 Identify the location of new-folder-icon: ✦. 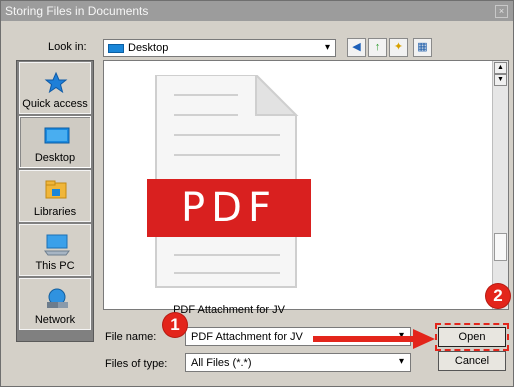
(398, 47).